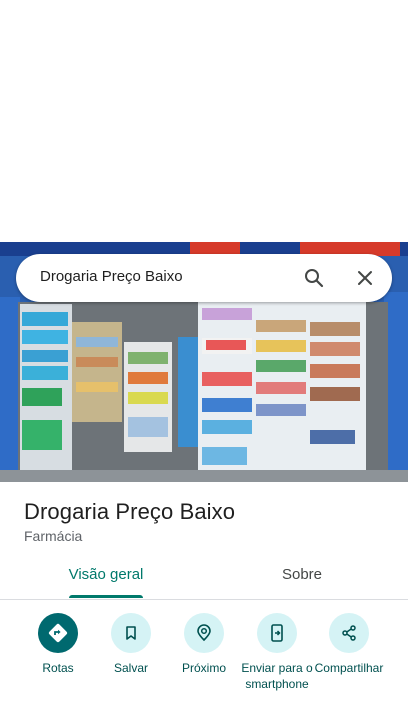 This screenshot has height=724, width=408. I want to click on directions-label: Rotas, so click(58, 668).